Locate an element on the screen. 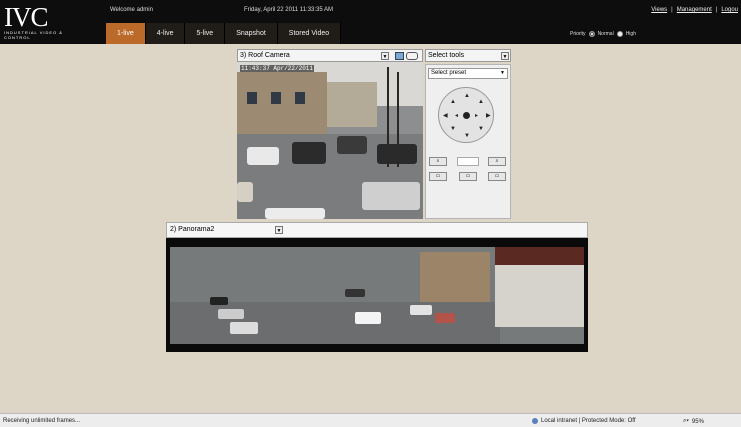  pan-left-icon: ◀ is located at coordinates (445, 116).